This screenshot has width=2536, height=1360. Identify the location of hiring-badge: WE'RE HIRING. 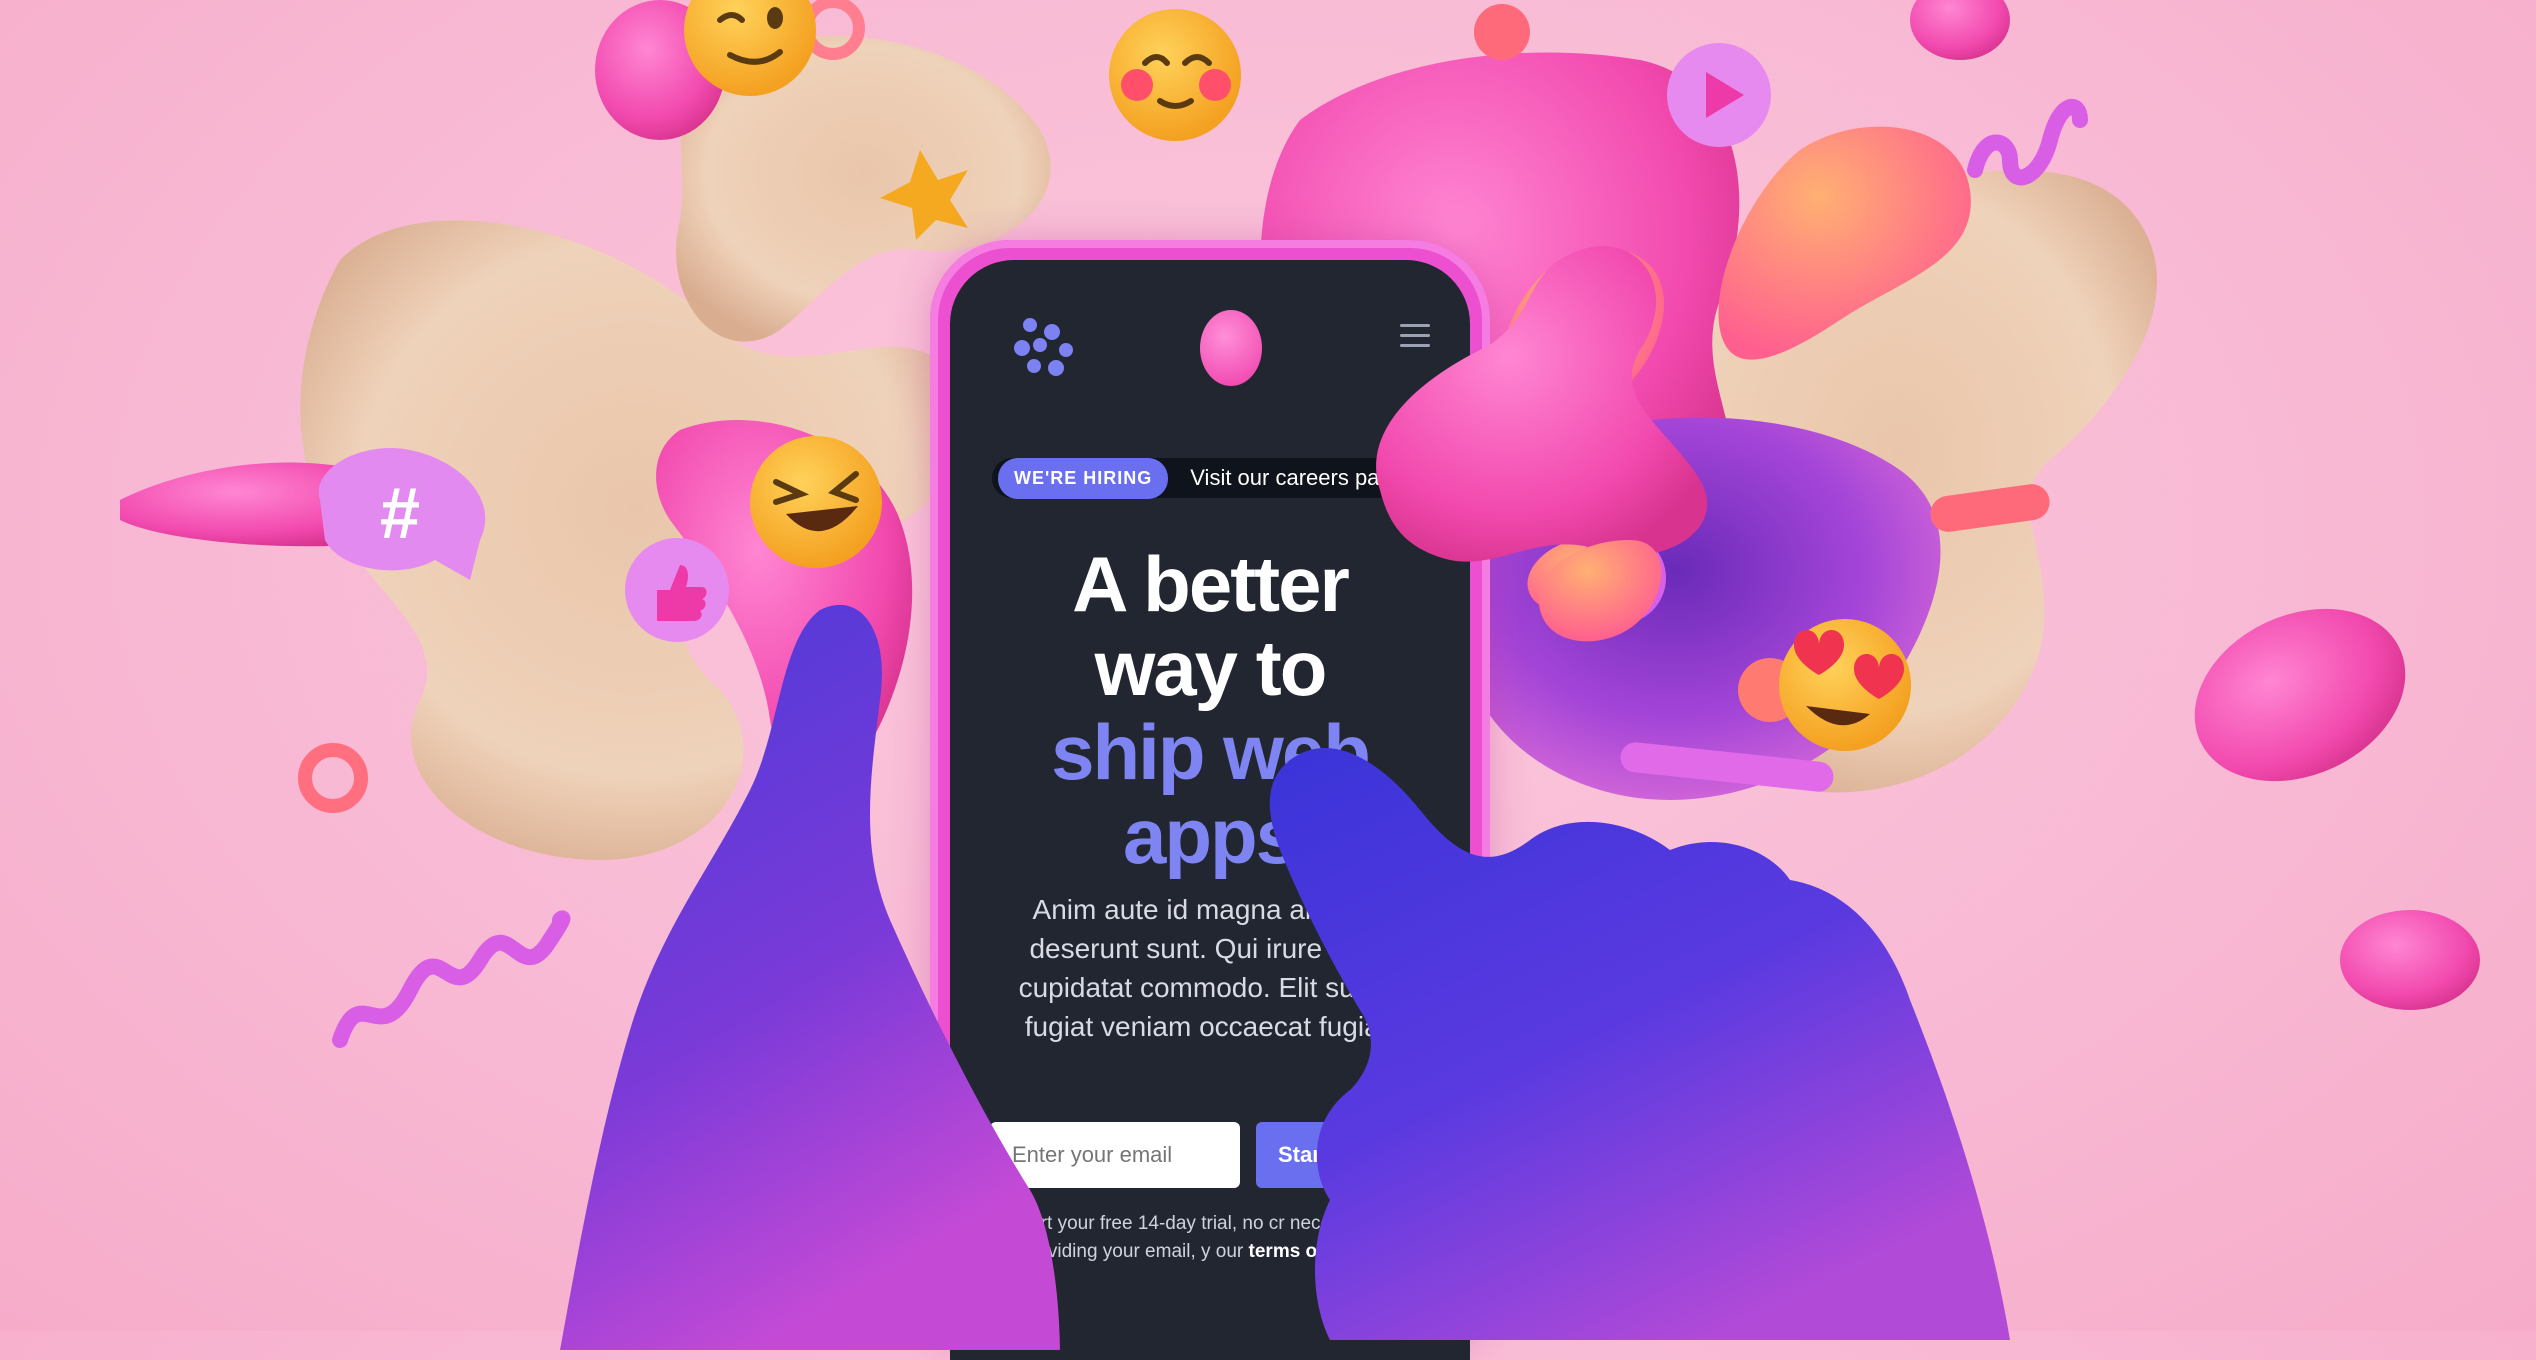
(1083, 478).